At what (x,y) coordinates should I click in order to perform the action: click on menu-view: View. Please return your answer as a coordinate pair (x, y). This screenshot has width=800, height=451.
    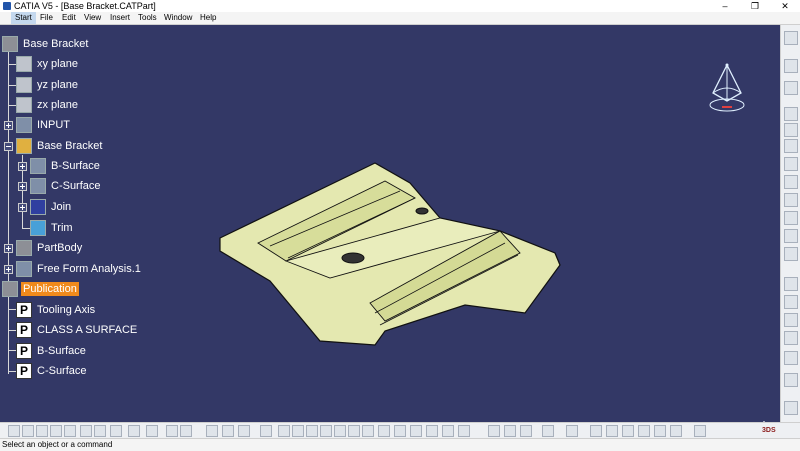
    Looking at the image, I should click on (92, 18).